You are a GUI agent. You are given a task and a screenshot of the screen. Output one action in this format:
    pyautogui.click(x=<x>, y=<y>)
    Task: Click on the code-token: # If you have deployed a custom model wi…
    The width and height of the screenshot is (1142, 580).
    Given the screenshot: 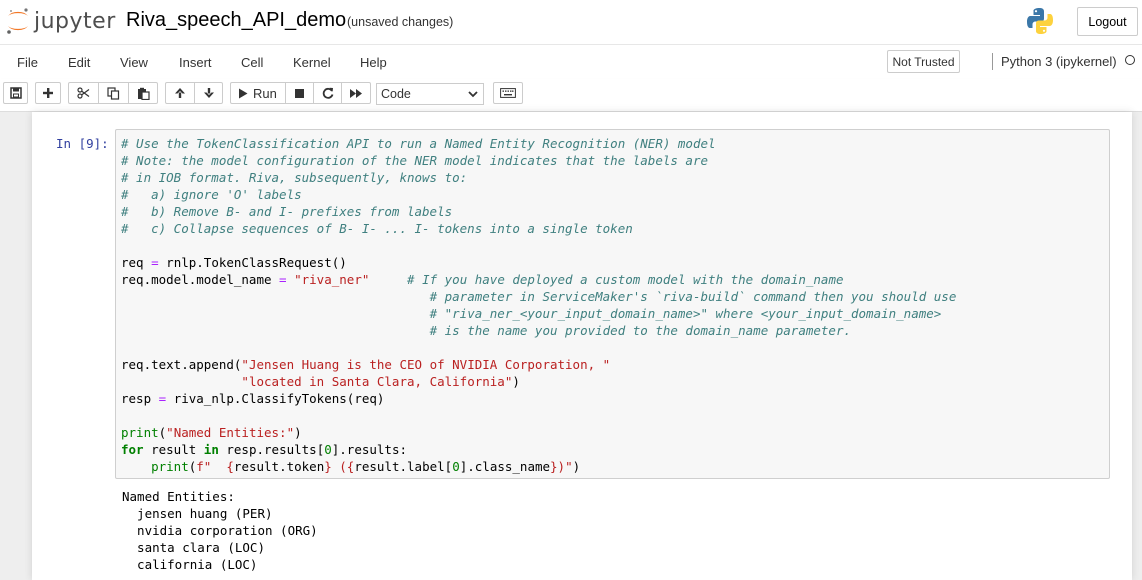 What is the action you would take?
    pyautogui.click(x=625, y=279)
    